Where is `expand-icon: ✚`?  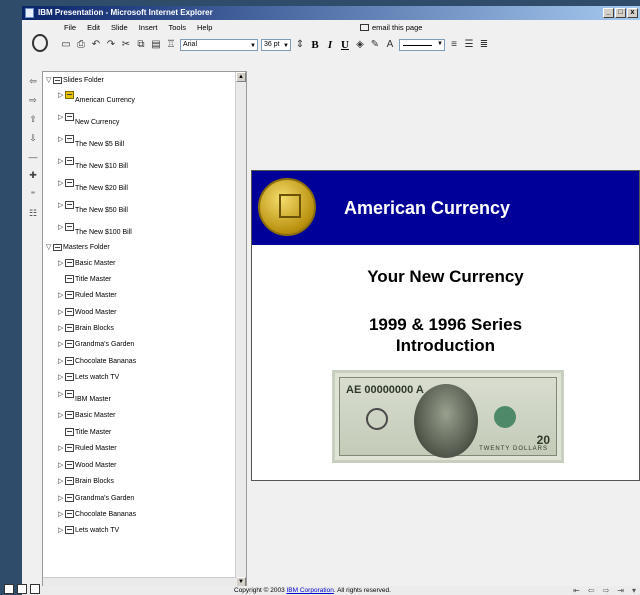
expand-icon: ✚ is located at coordinates (33, 175).